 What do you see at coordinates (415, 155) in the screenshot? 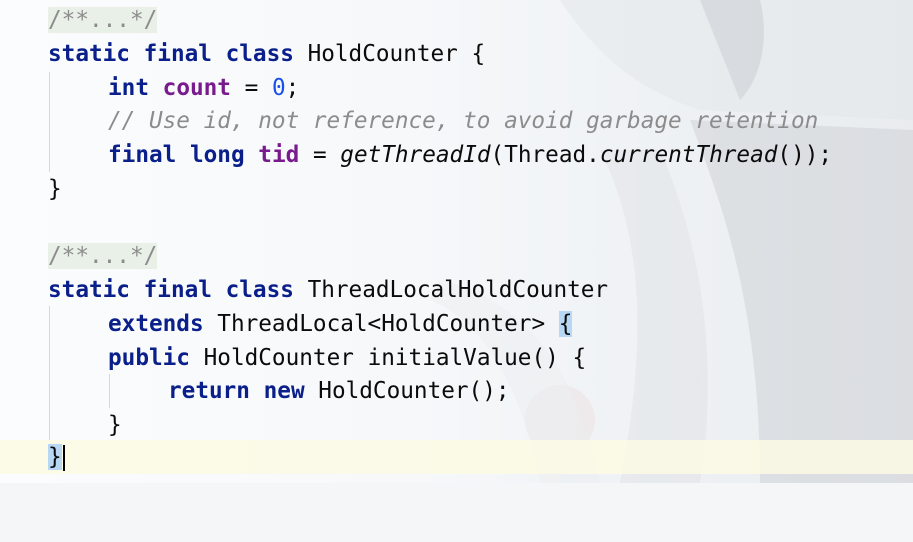
I see `method-call: getThreadId` at bounding box center [415, 155].